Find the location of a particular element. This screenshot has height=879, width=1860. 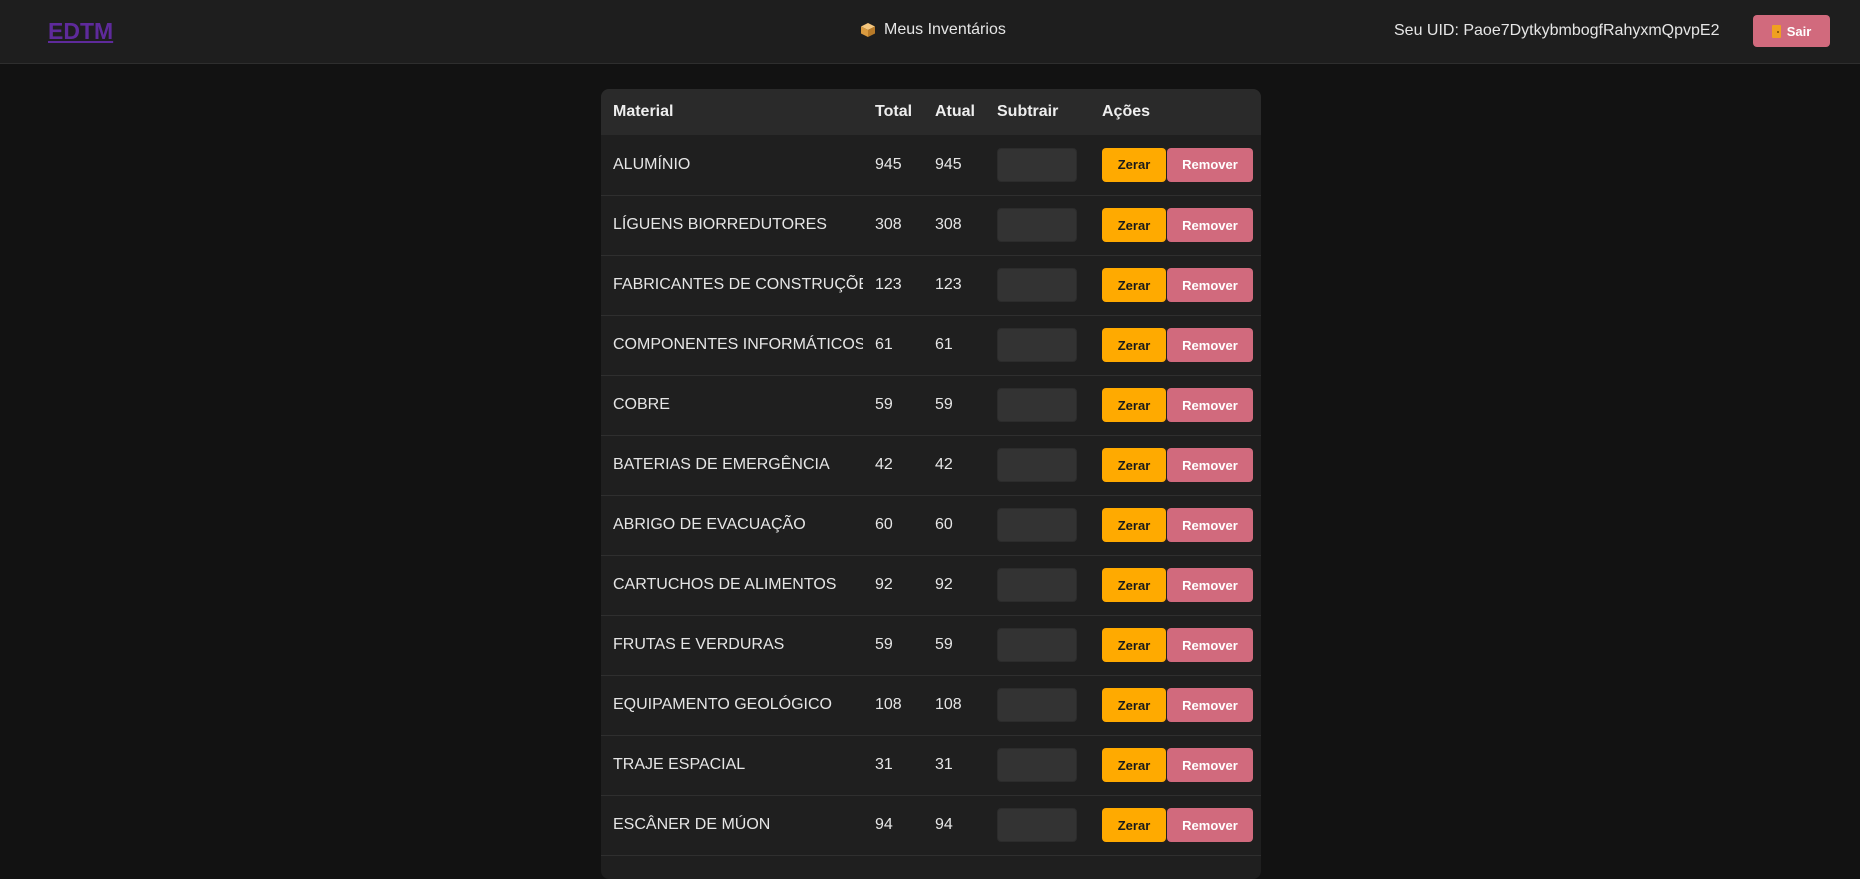

table-header-row: Material Total Atual Subtrair Ações is located at coordinates (931, 112).